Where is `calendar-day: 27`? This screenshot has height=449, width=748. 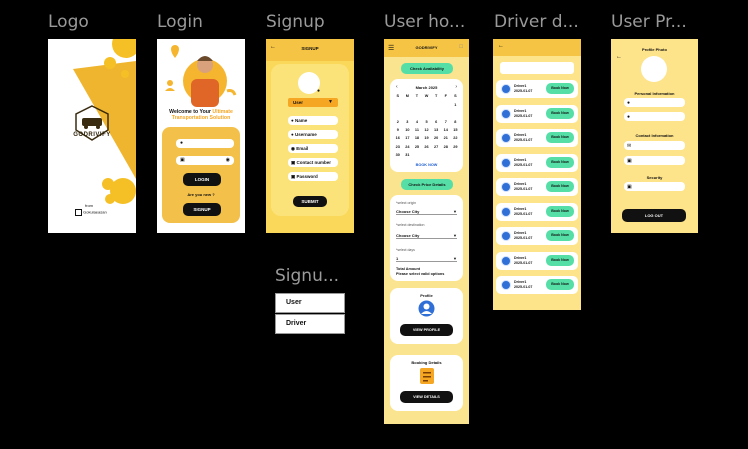 calendar-day: 27 is located at coordinates (436, 147).